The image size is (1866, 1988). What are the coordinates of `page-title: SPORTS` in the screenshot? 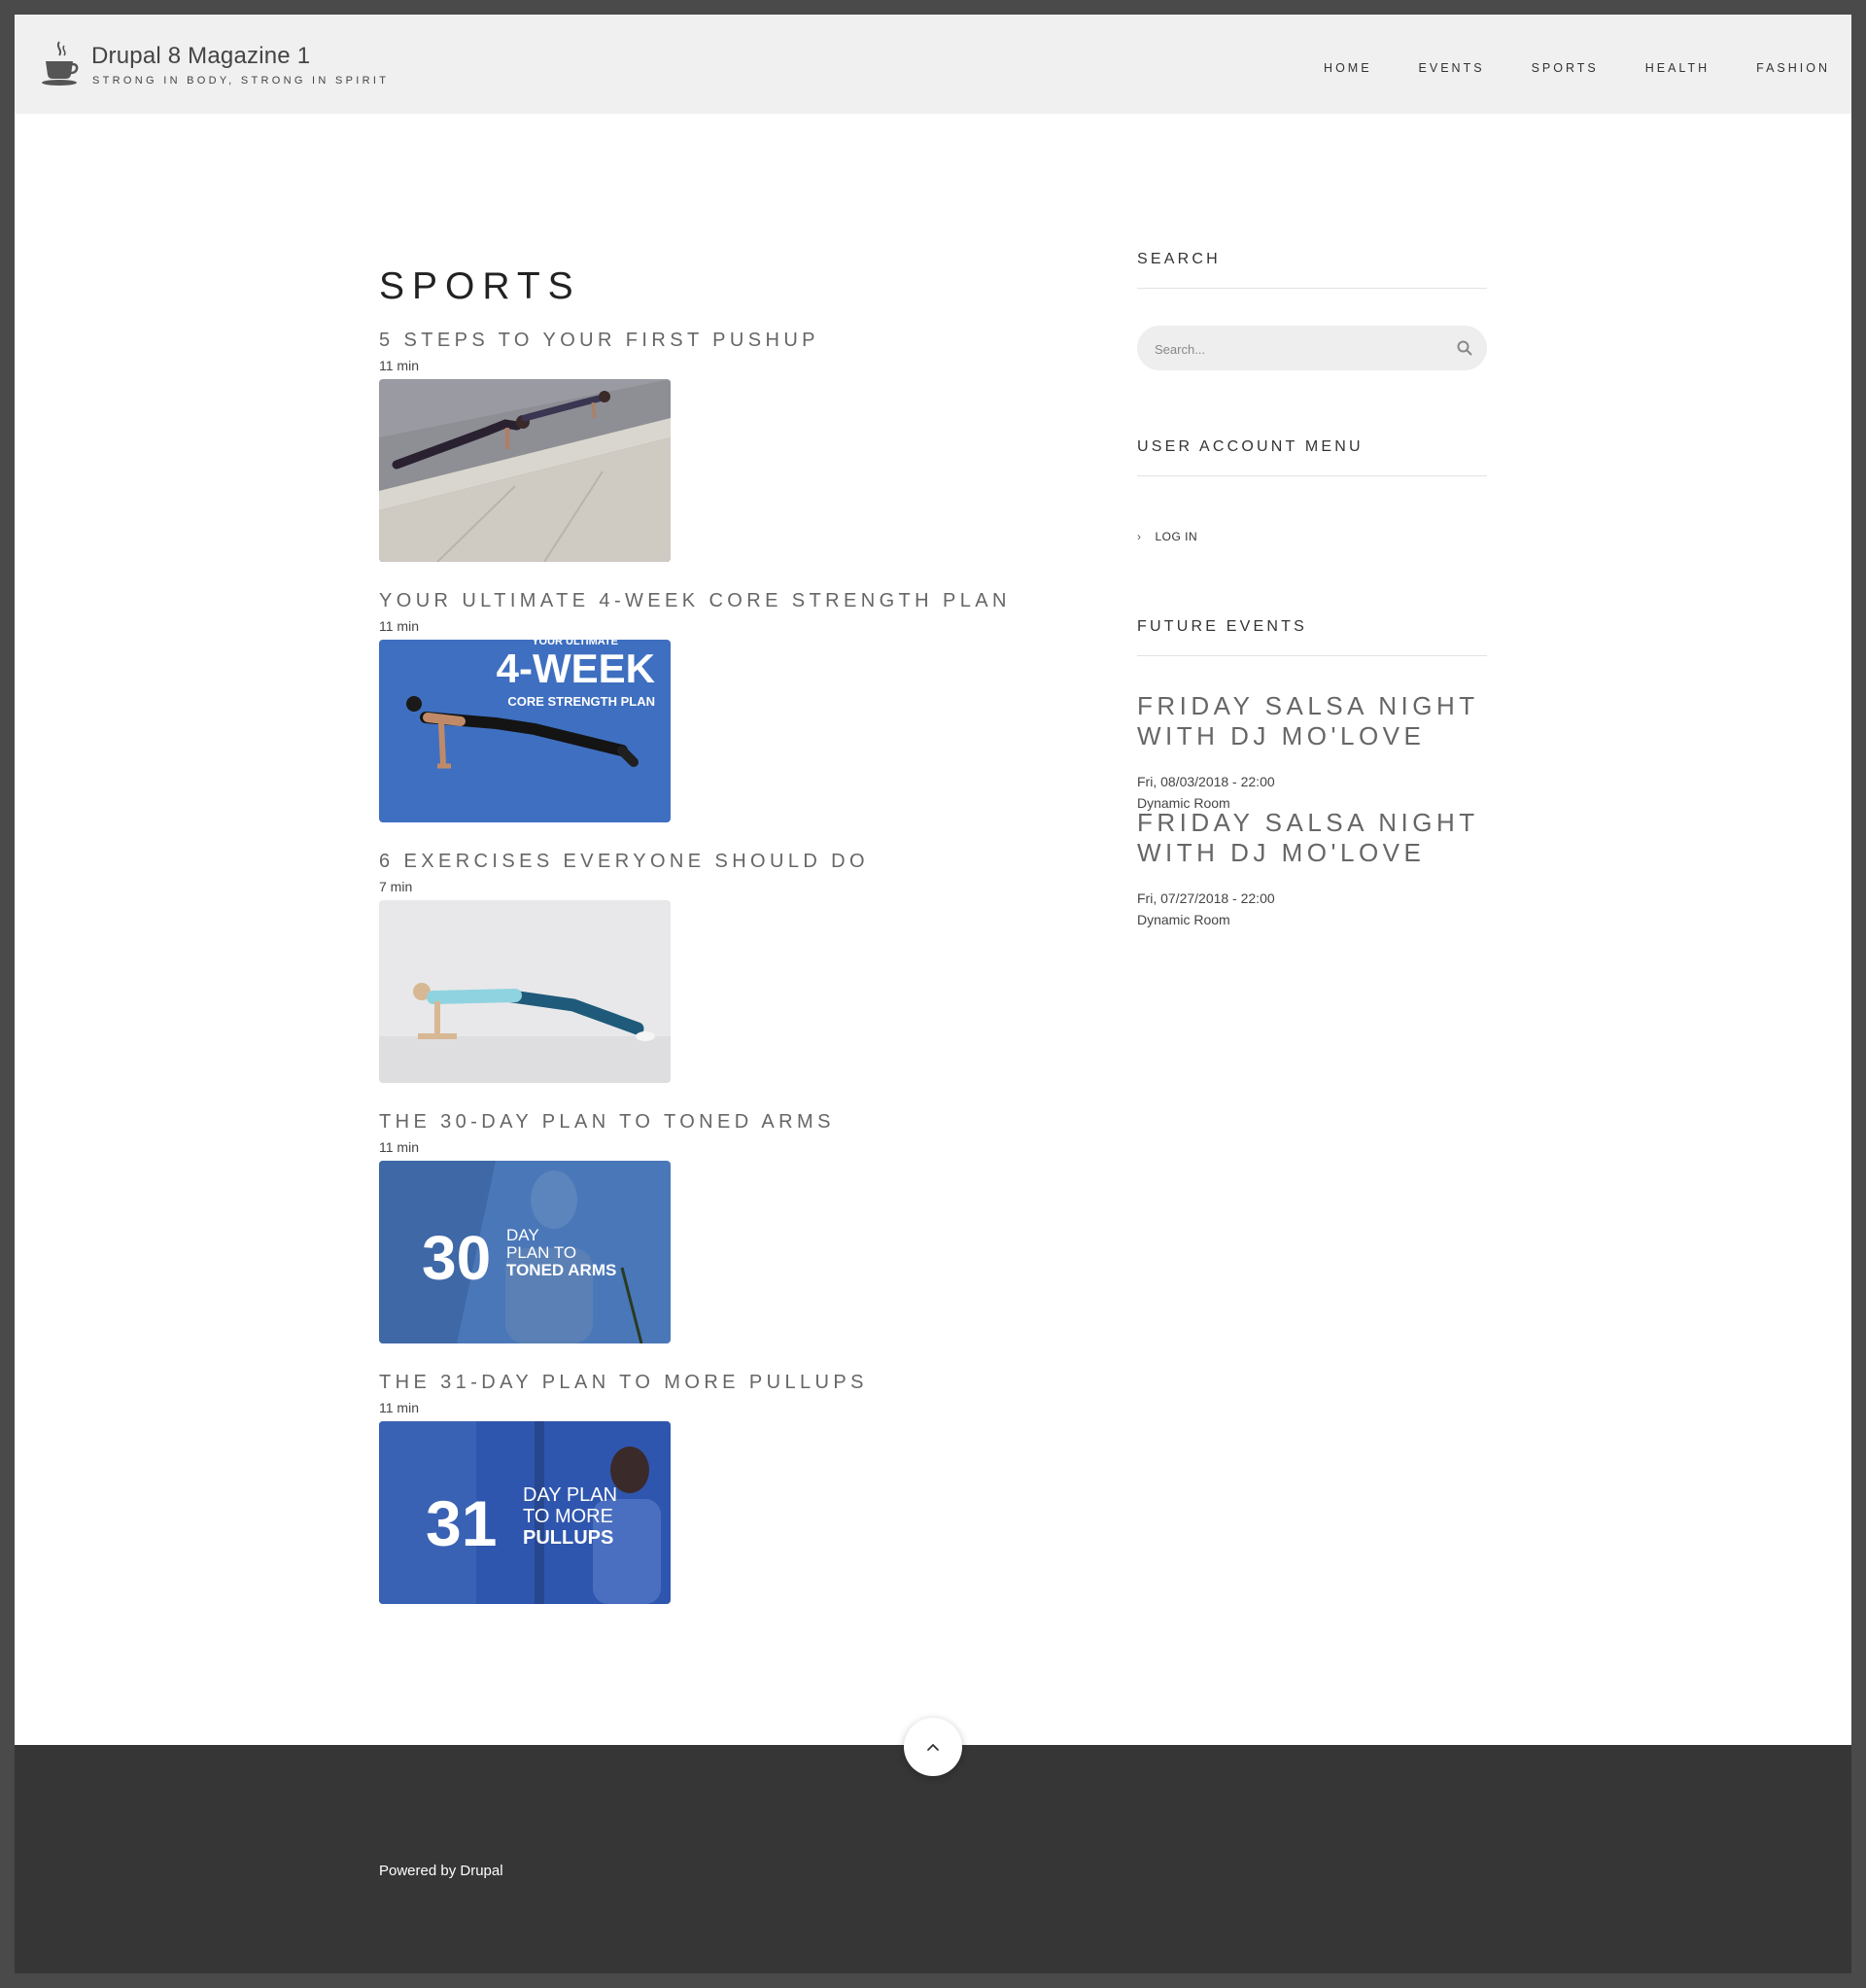 It's located at (480, 286).